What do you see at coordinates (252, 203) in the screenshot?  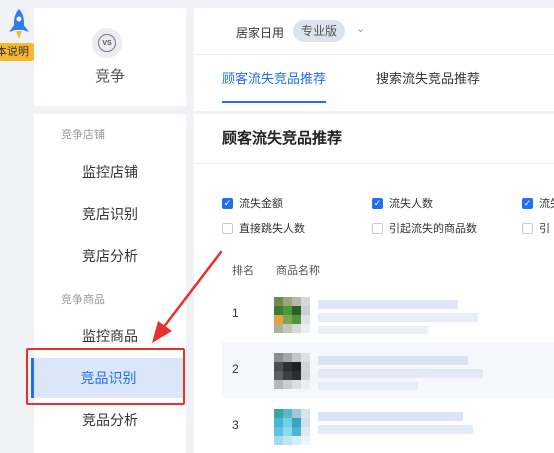 I see `checkbox-loss-amount: ✓ 流失金额` at bounding box center [252, 203].